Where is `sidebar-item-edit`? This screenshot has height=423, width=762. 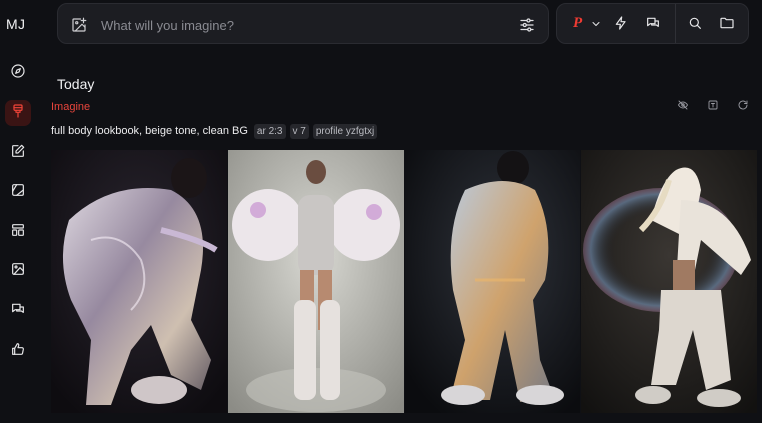
sidebar-item-edit is located at coordinates (18, 153).